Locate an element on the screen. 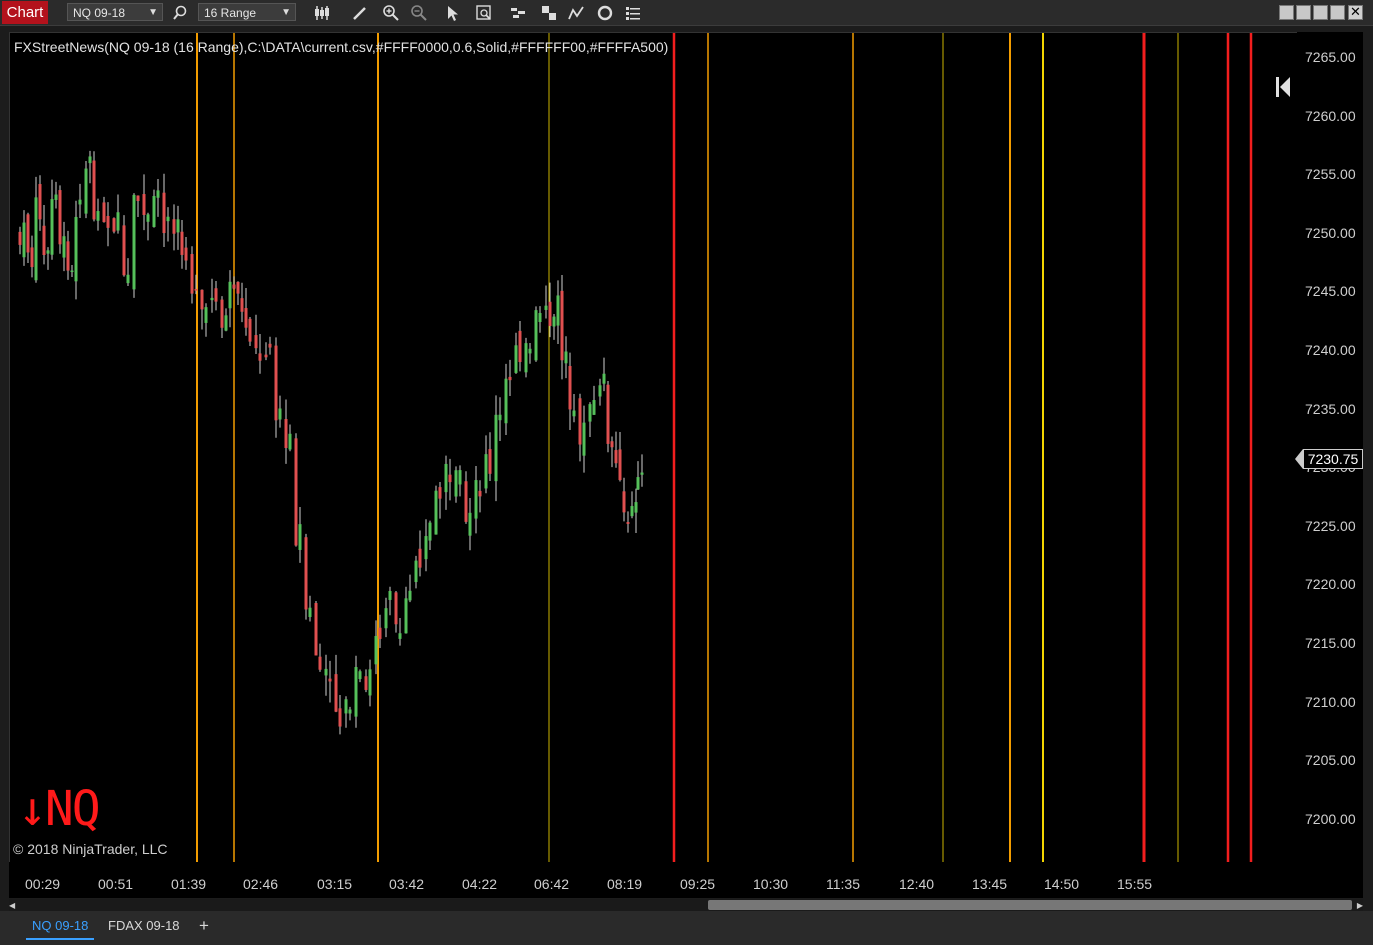 The width and height of the screenshot is (1373, 945). price-tick-label: 7240.00 is located at coordinates (1330, 350).